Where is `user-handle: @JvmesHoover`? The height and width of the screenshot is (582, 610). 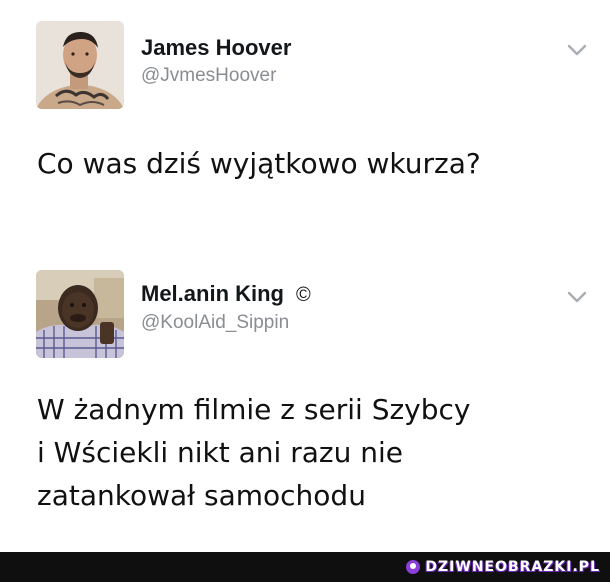 user-handle: @JvmesHoover is located at coordinates (208, 76).